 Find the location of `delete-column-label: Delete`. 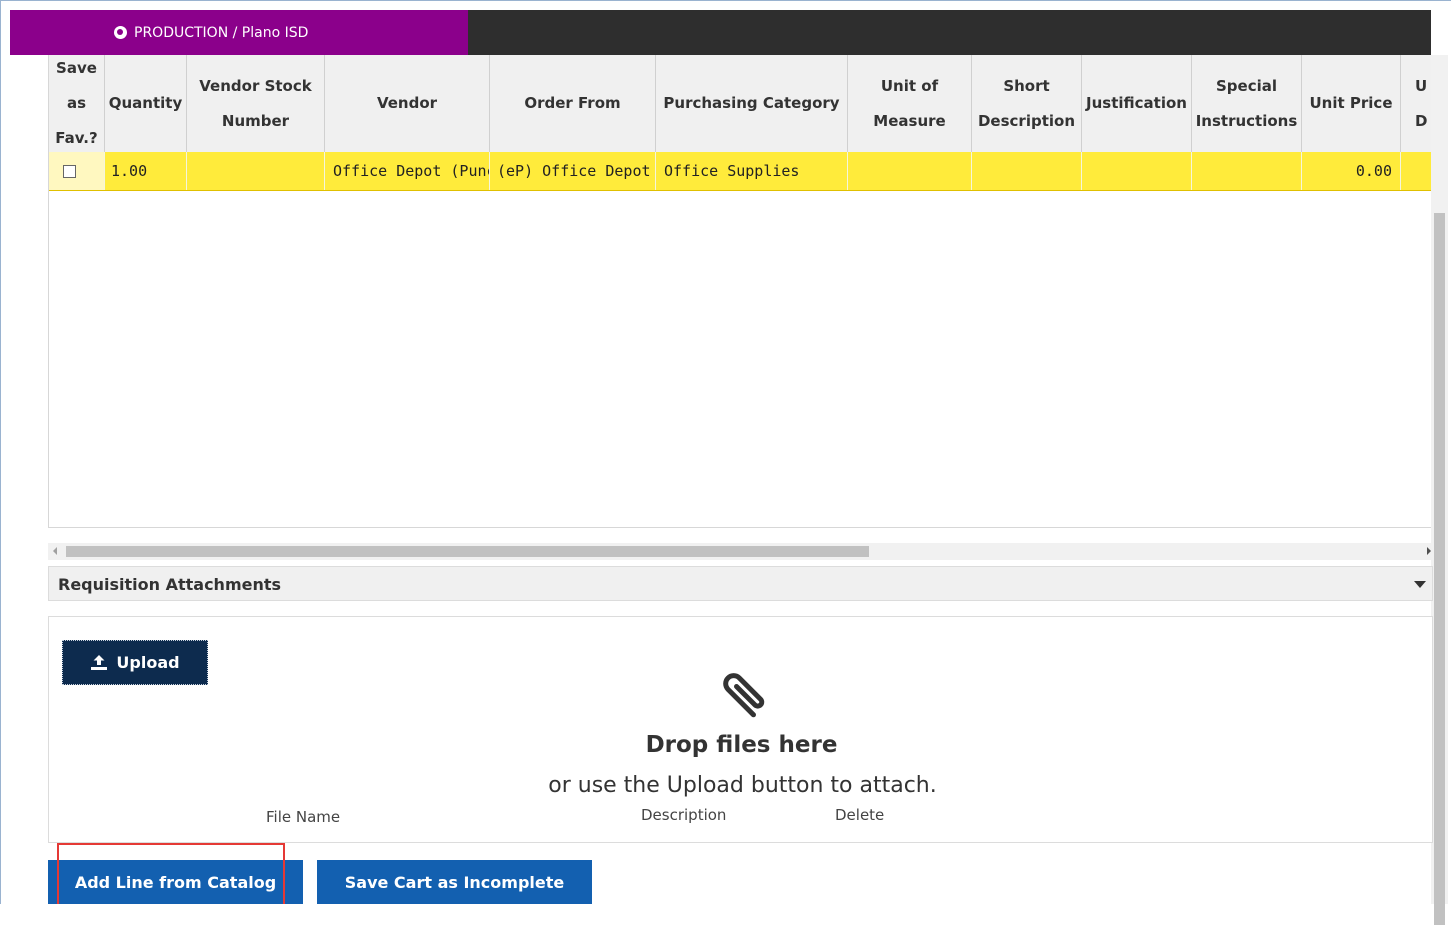

delete-column-label: Delete is located at coordinates (860, 815).